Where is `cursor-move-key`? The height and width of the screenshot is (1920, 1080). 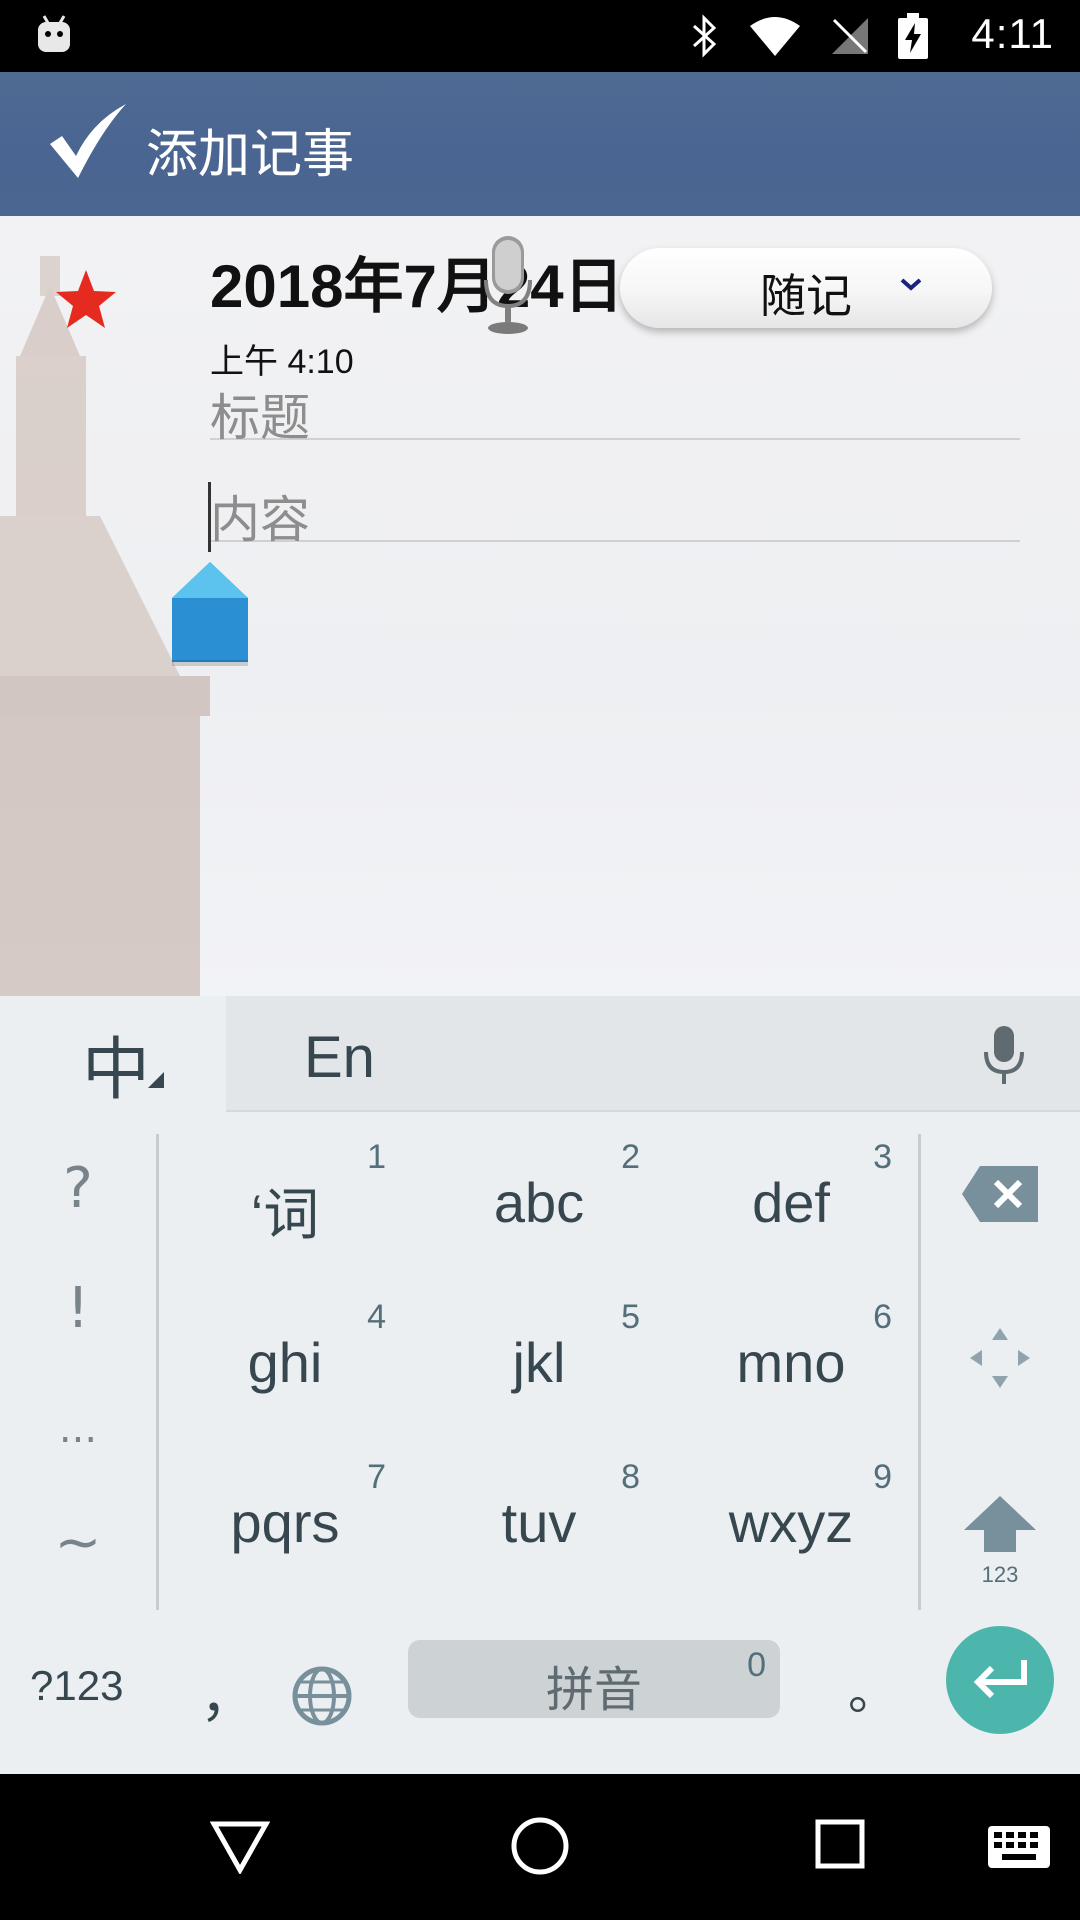 cursor-move-key is located at coordinates (1000, 1361).